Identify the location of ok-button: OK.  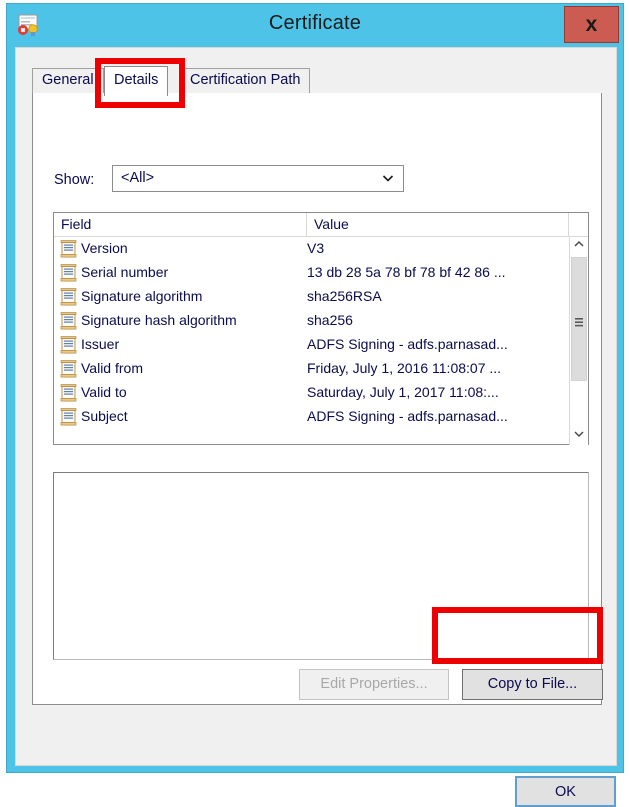
(565, 791).